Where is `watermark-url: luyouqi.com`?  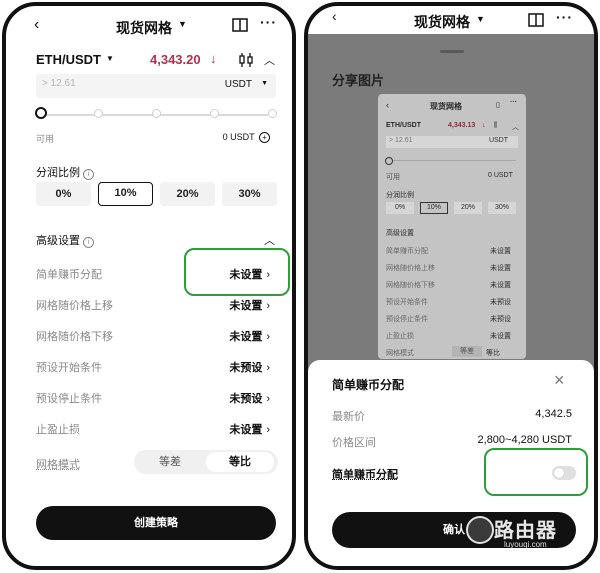 watermark-url: luyouqi.com is located at coordinates (525, 544).